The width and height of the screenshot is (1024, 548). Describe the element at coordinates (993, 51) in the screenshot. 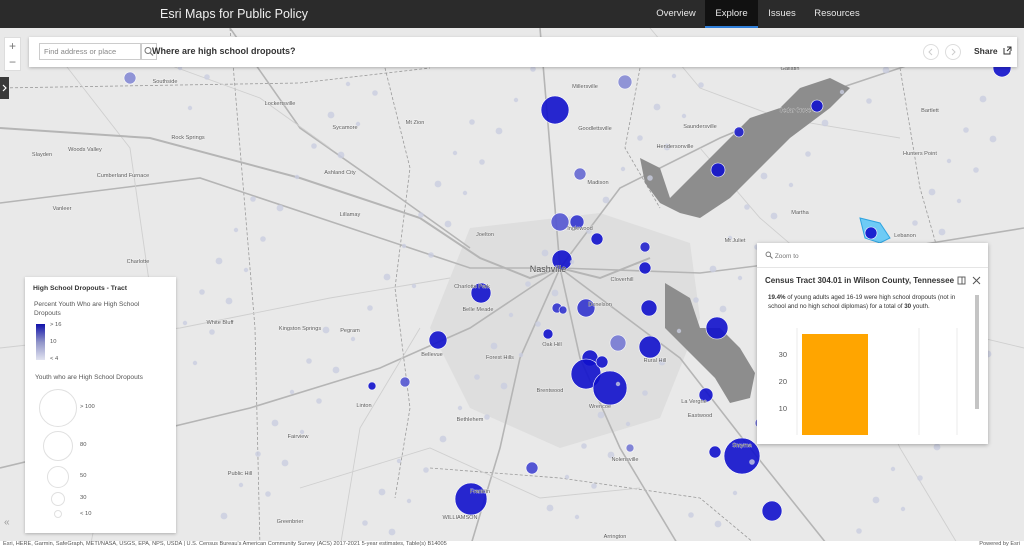

I see `share-button: Share` at that location.